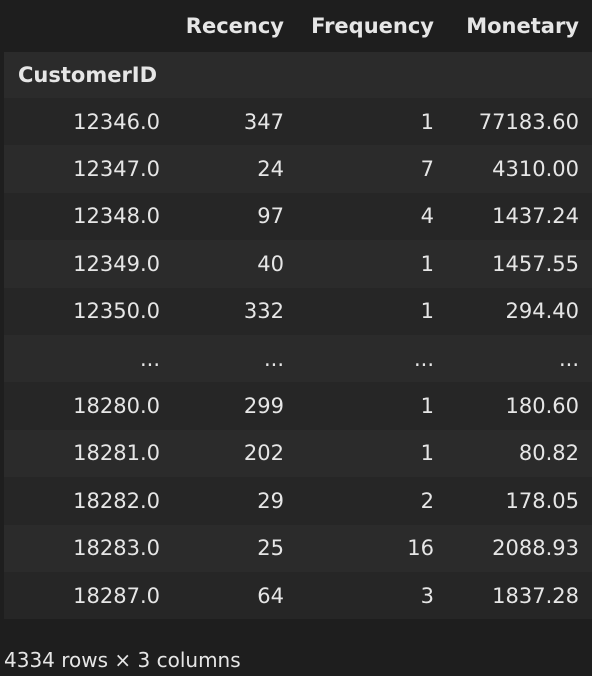 The width and height of the screenshot is (592, 676). Describe the element at coordinates (235, 548) in the screenshot. I see `table-cell: 25` at that location.